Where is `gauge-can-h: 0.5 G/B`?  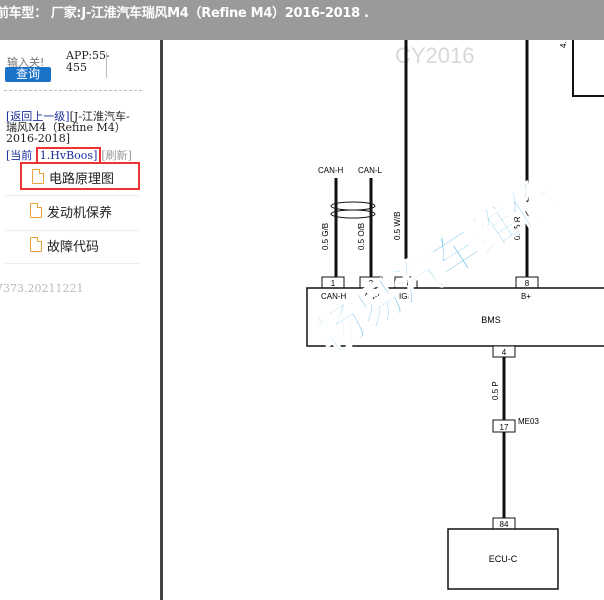
gauge-can-h: 0.5 G/B is located at coordinates (325, 236).